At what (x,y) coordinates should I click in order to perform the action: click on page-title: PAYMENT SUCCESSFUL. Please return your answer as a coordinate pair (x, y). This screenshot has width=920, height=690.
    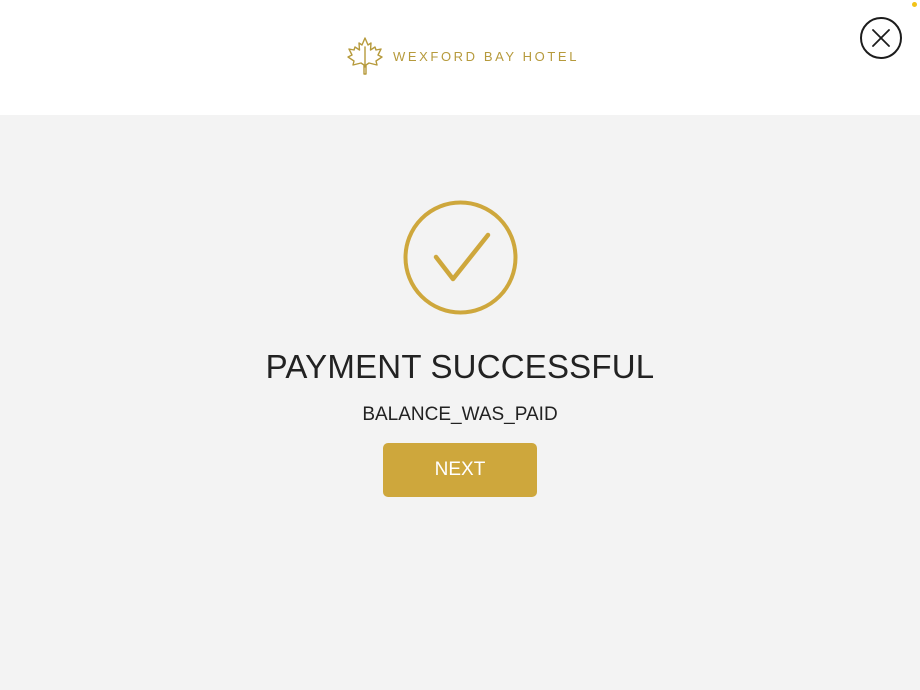
    Looking at the image, I should click on (460, 366).